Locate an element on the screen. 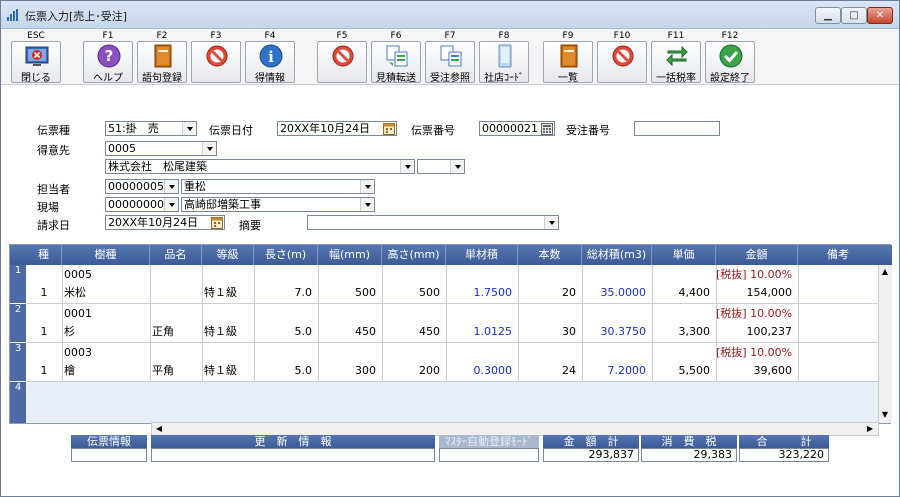  row2-note is located at coordinates (838, 331).